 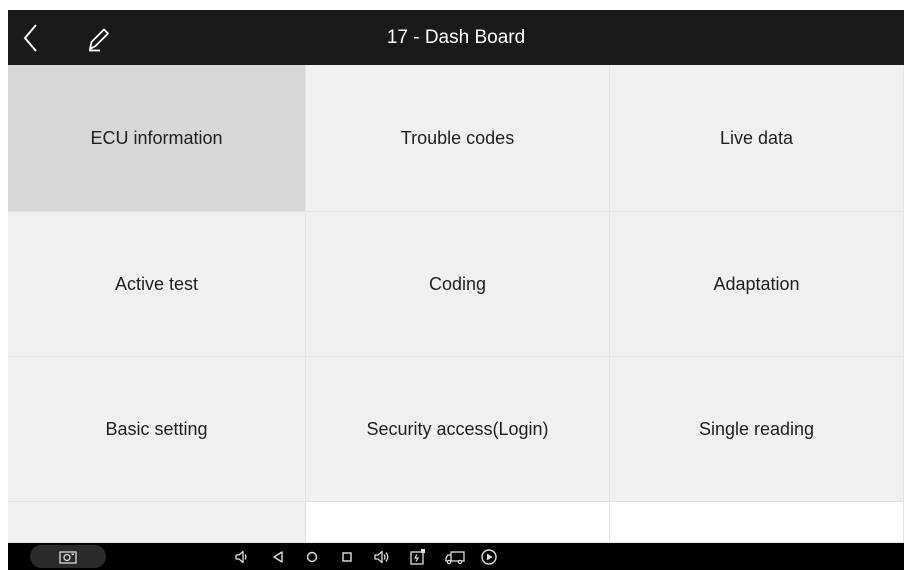 I want to click on function-label: Basic setting, so click(x=156, y=428).